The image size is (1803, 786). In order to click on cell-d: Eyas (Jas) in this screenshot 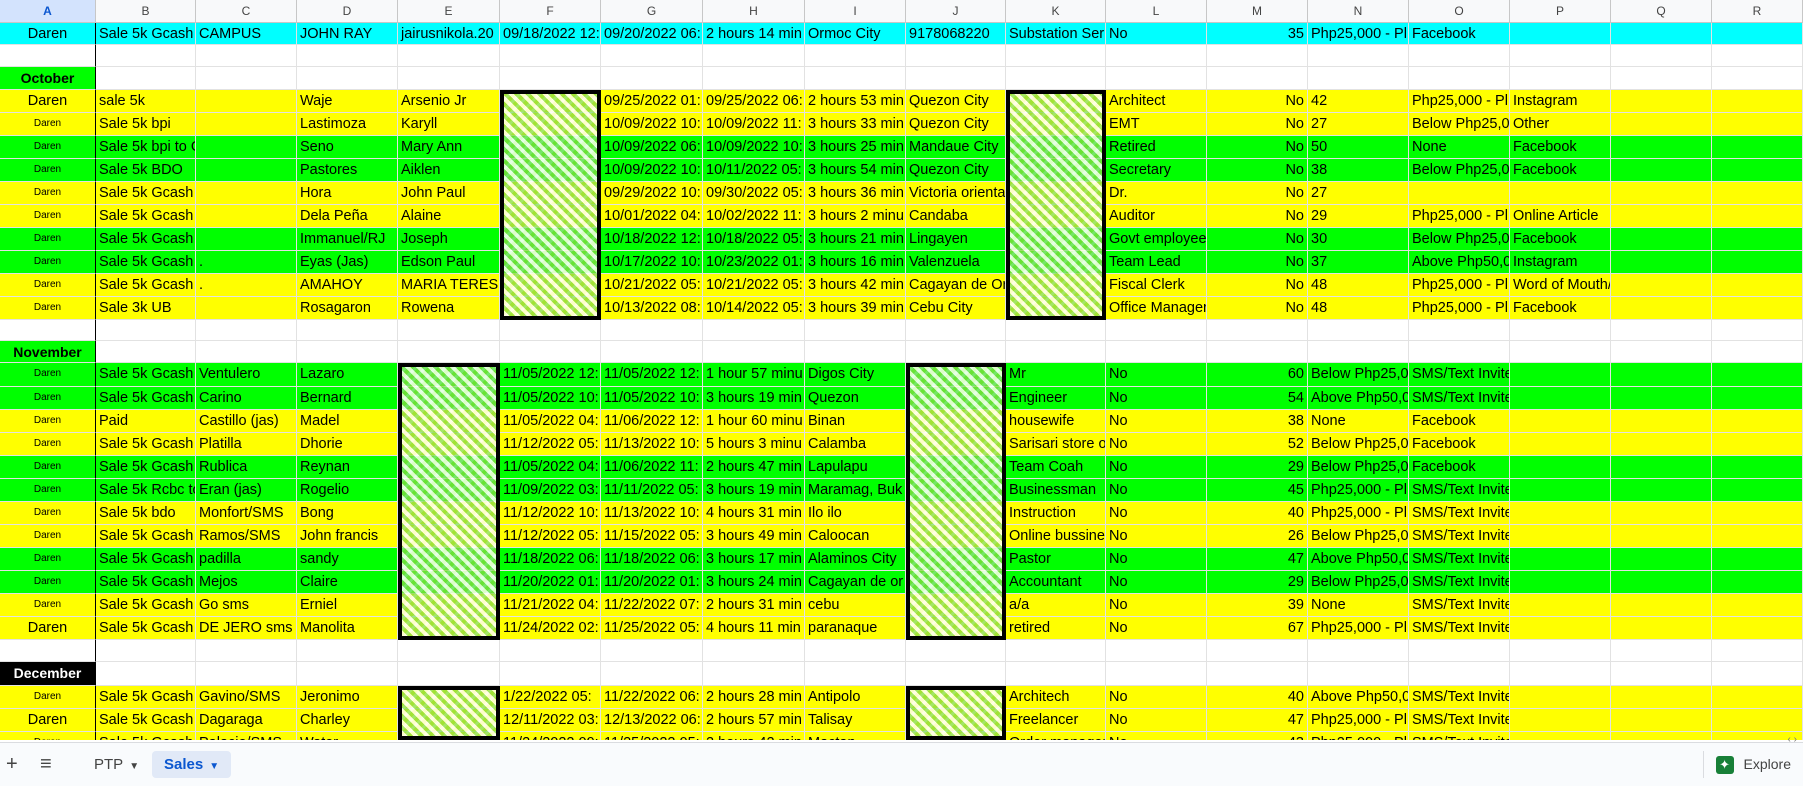, I will do `click(347, 262)`.